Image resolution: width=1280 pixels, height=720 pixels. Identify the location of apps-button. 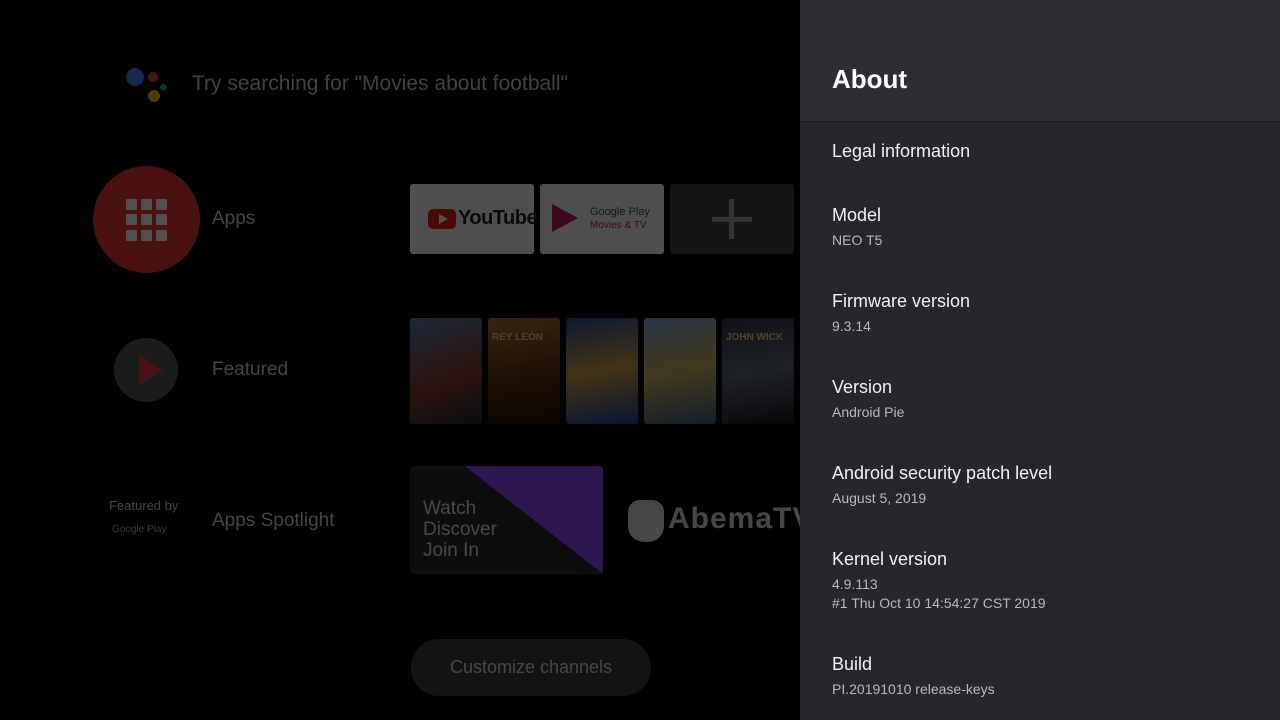
(146, 219).